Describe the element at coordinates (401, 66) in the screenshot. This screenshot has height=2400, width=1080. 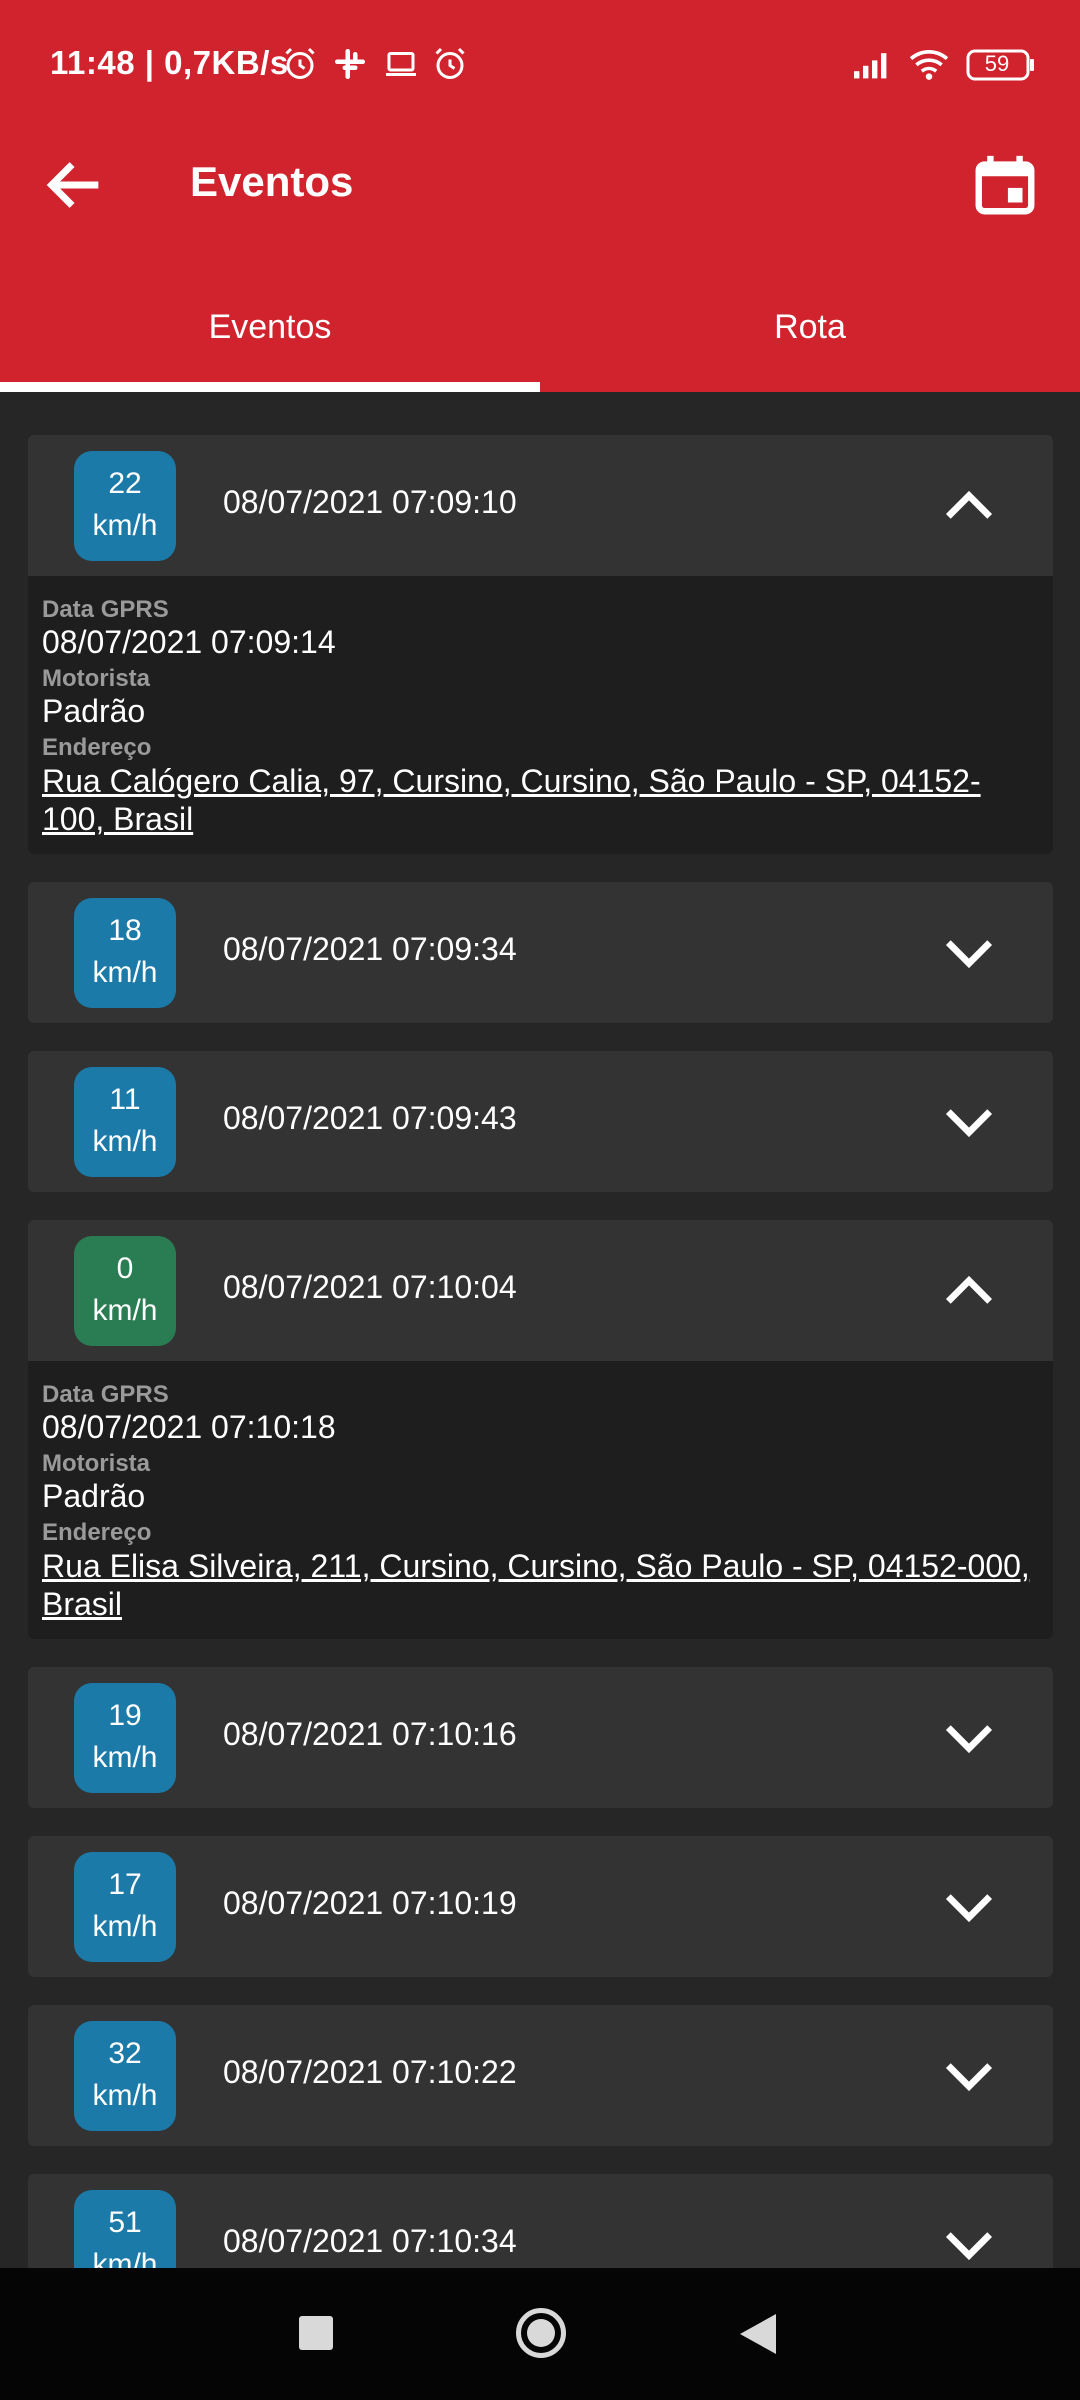
I see `laptop-icon` at that location.